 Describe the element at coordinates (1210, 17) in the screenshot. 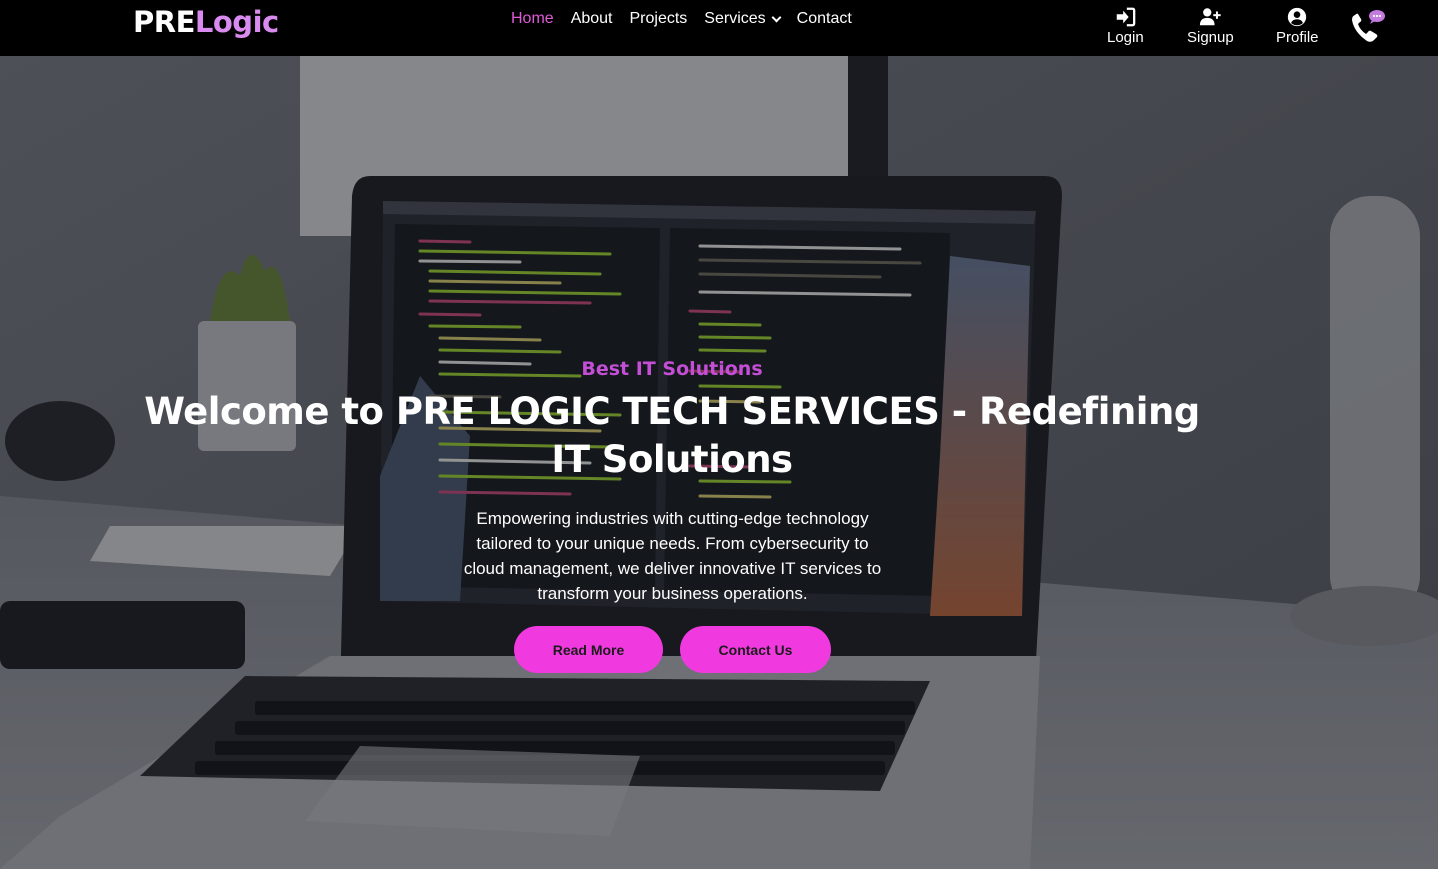

I see `add-user-icon` at that location.